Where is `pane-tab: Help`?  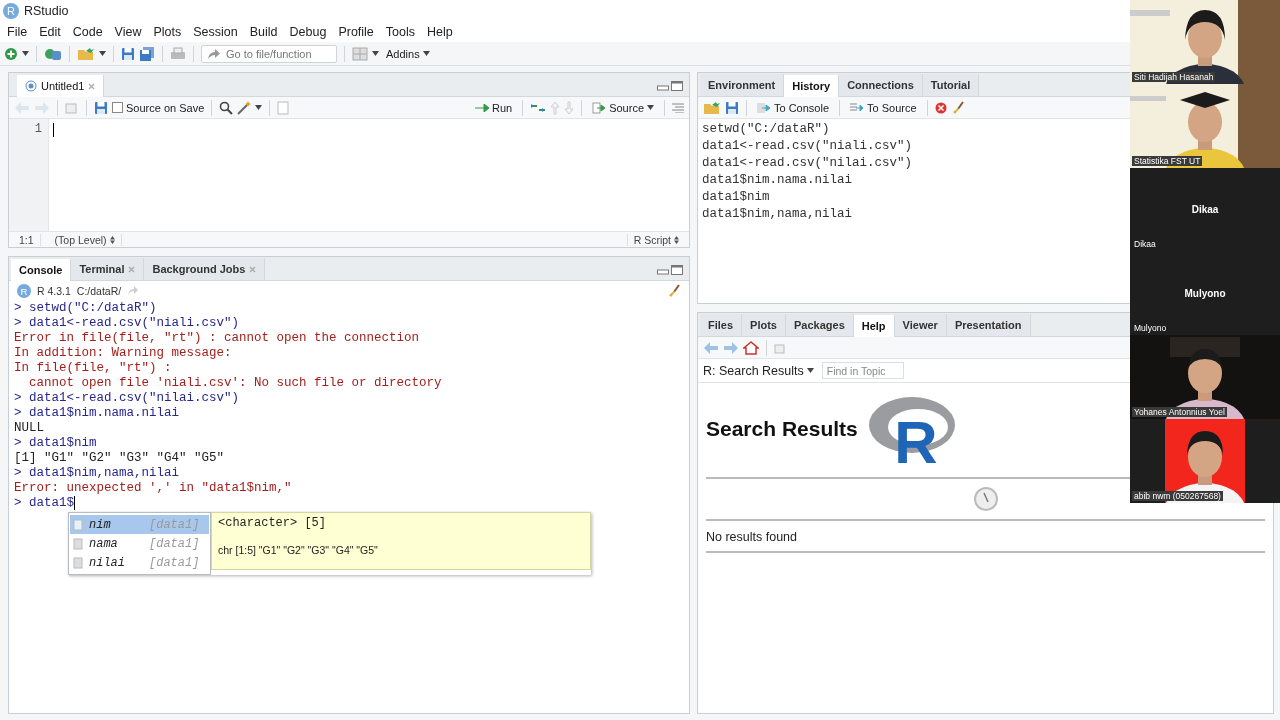
pane-tab: Help is located at coordinates (874, 326).